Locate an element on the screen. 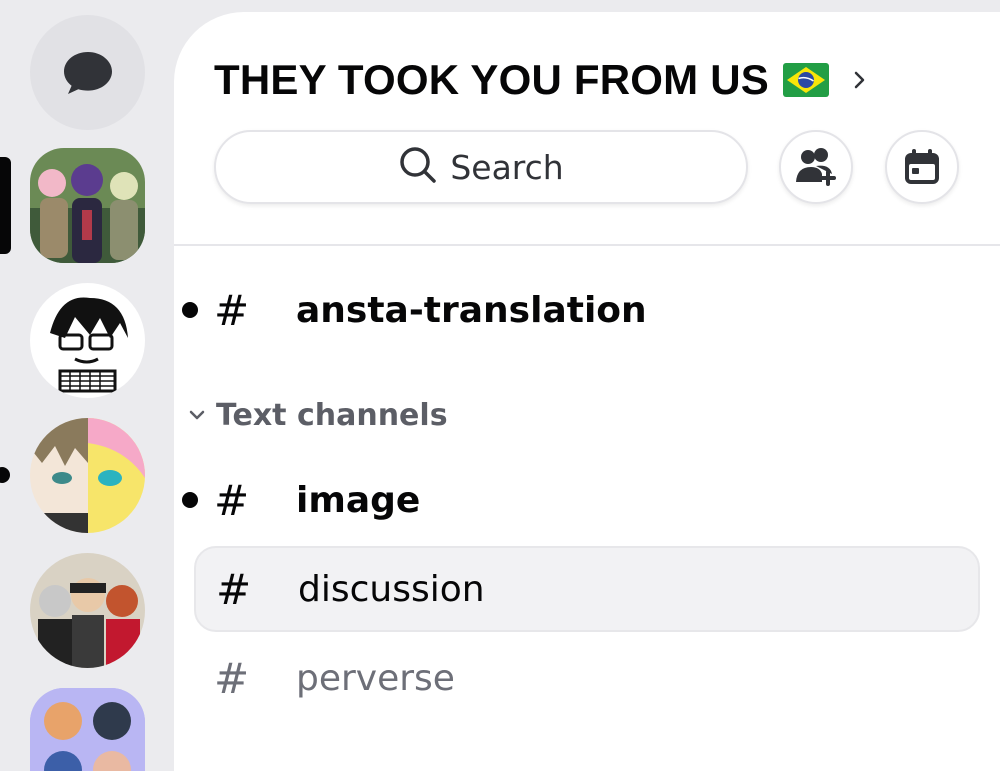 Image resolution: width=1000 pixels, height=771 pixels. brazil-flag-icon is located at coordinates (805, 80).